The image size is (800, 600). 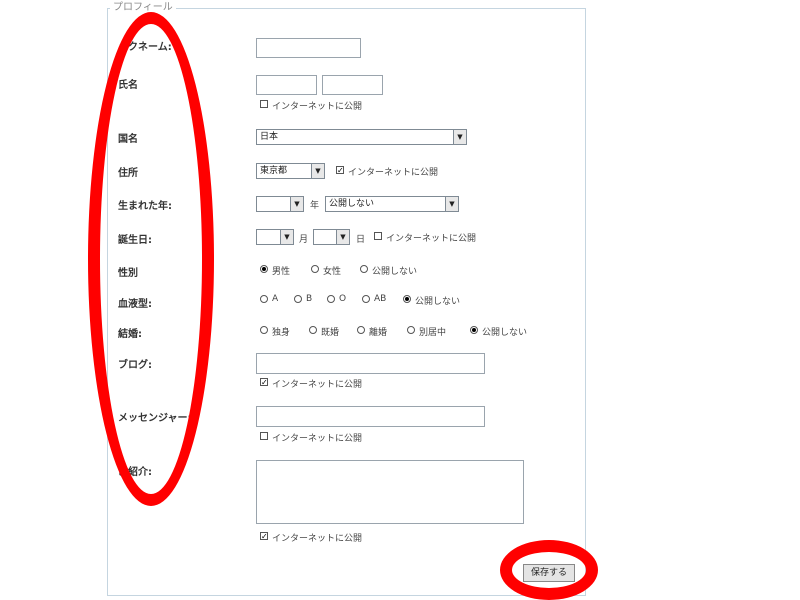 I want to click on birth-year-select: ▼, so click(x=280, y=204).